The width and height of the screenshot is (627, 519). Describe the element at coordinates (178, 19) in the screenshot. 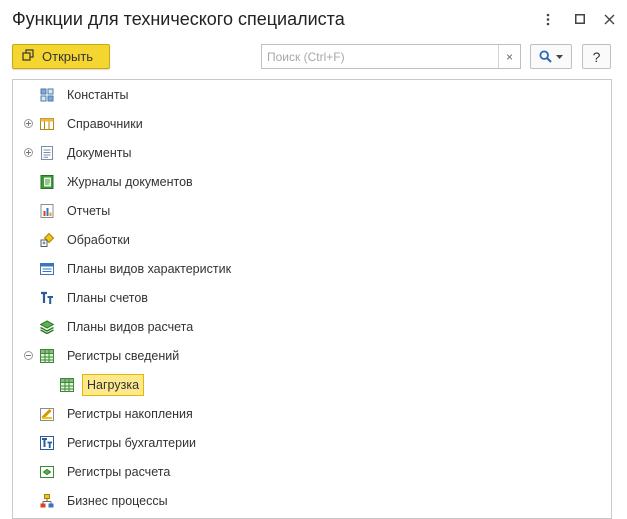

I see `window-title: Функции для технического специалиста` at that location.